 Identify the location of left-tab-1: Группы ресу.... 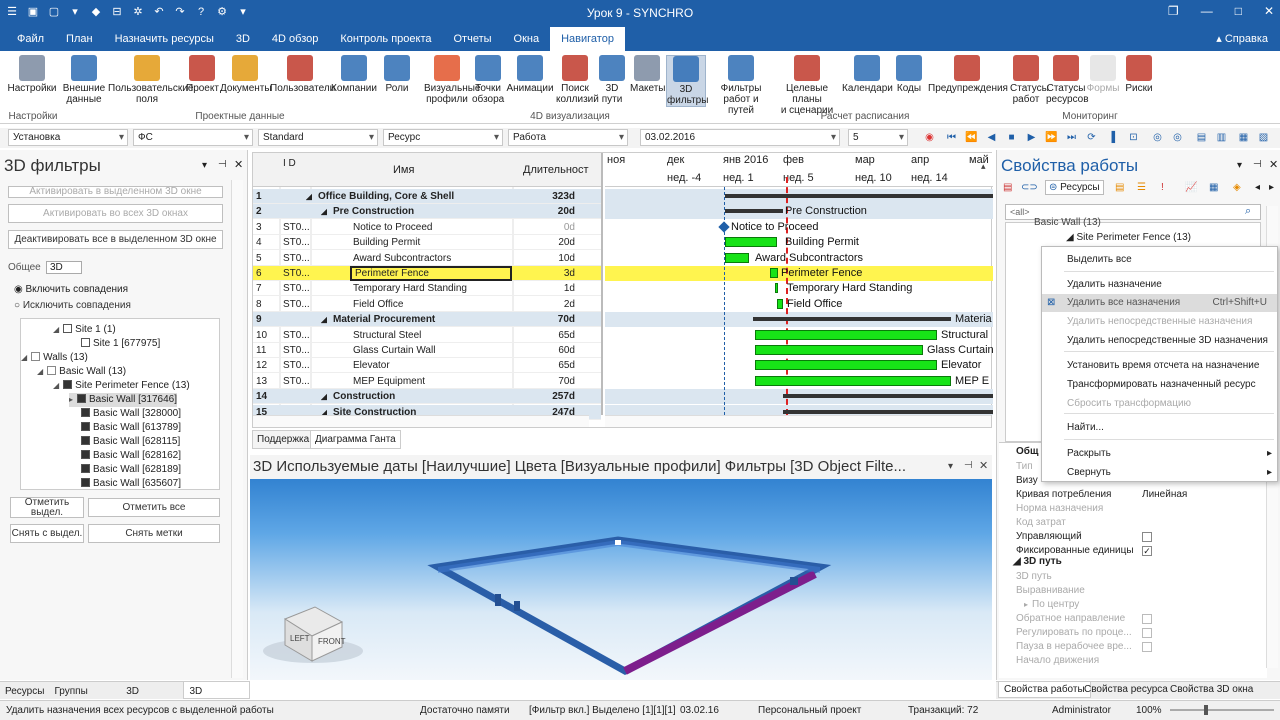
(85, 699).